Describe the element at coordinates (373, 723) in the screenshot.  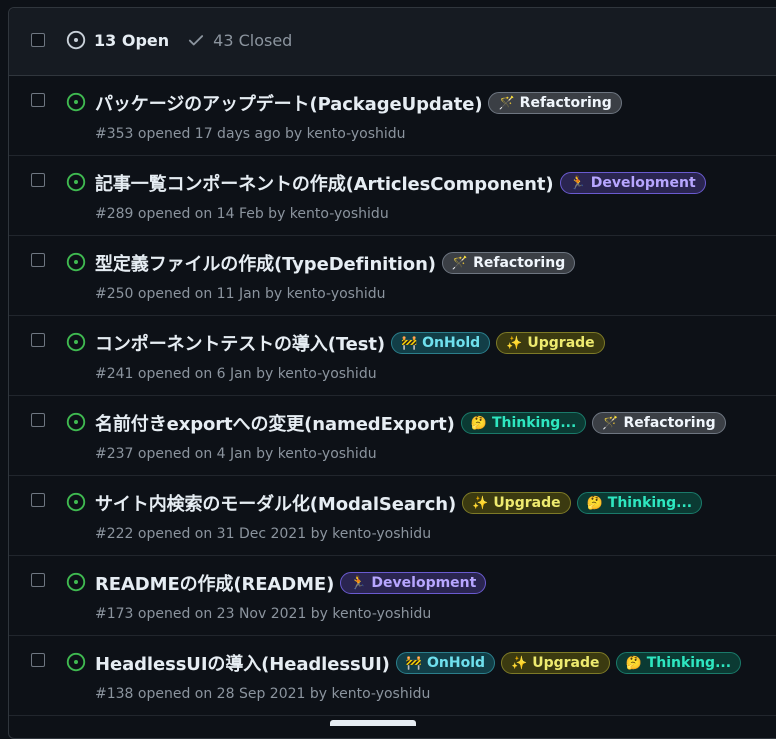
I see `pagination-stub` at that location.